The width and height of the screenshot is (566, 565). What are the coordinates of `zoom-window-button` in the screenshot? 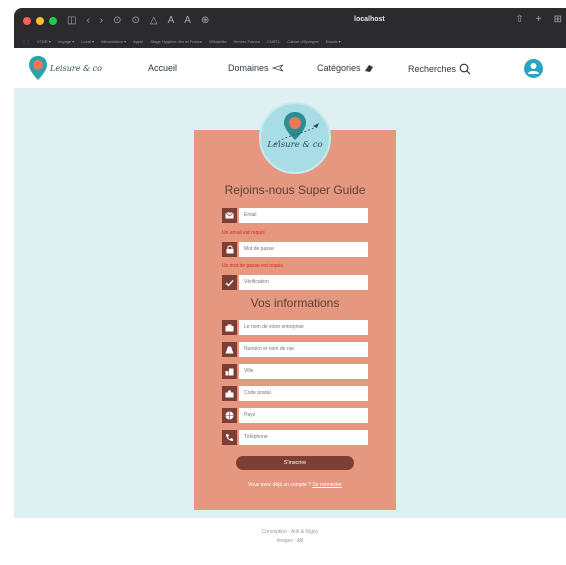 It's located at (53, 21).